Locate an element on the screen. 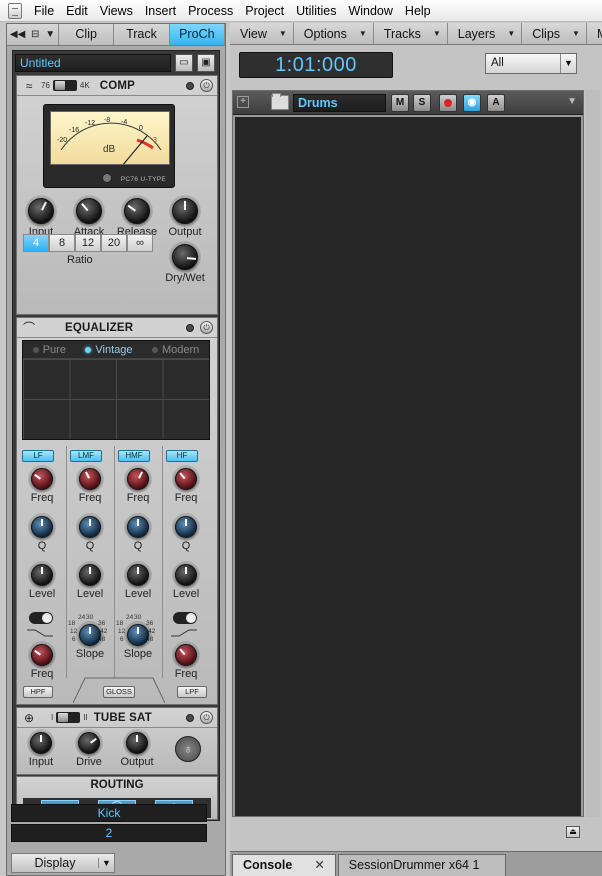  inspector-nav: ◀◀ ⊟ ▼ is located at coordinates (33, 34).